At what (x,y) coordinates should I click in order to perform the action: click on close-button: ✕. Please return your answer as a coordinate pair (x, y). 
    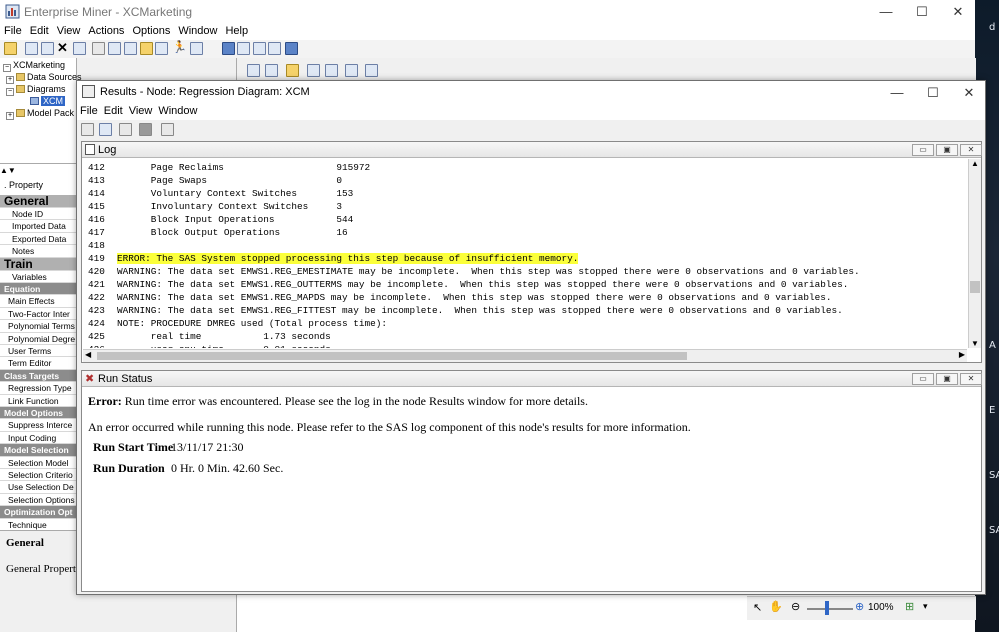
    Looking at the image, I should click on (958, 11).